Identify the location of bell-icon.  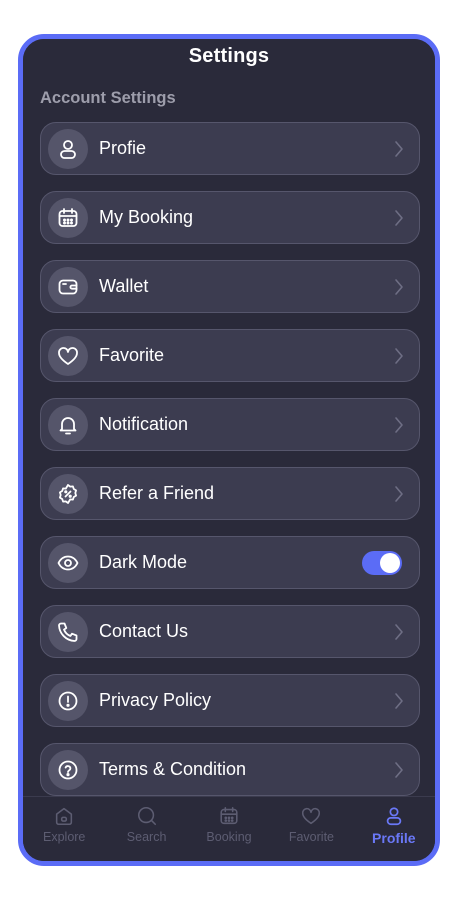
(68, 424).